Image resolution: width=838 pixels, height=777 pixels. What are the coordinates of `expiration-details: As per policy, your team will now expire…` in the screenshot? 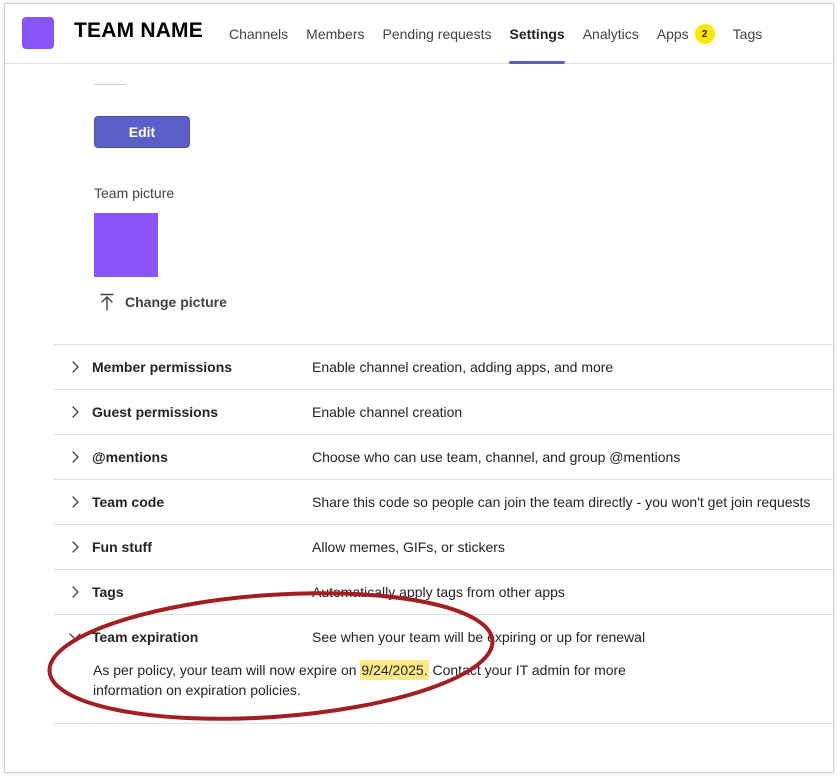 It's located at (373, 680).